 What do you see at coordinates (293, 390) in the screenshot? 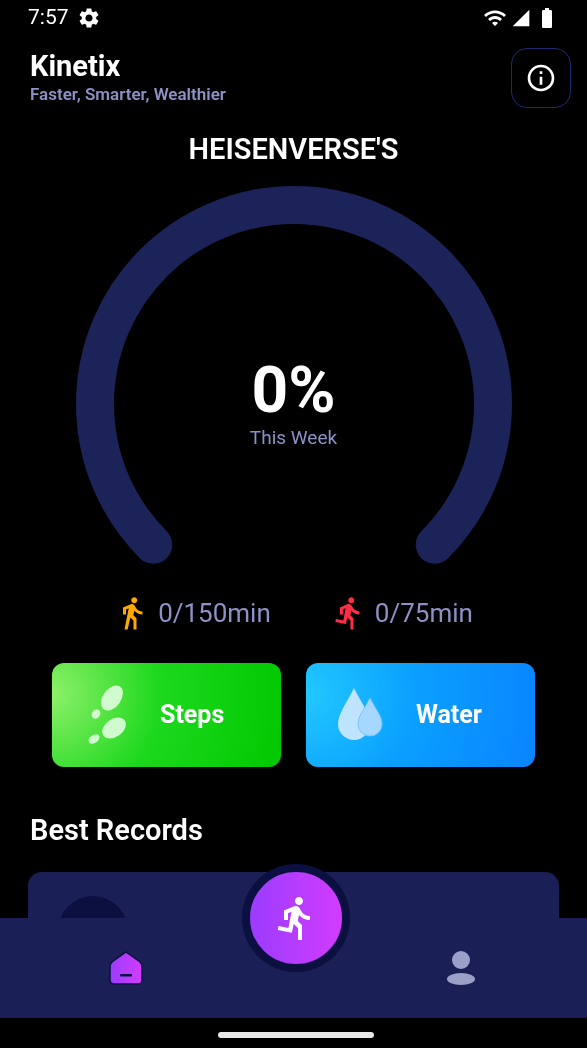
I see `weekly-percentage: 0%` at bounding box center [293, 390].